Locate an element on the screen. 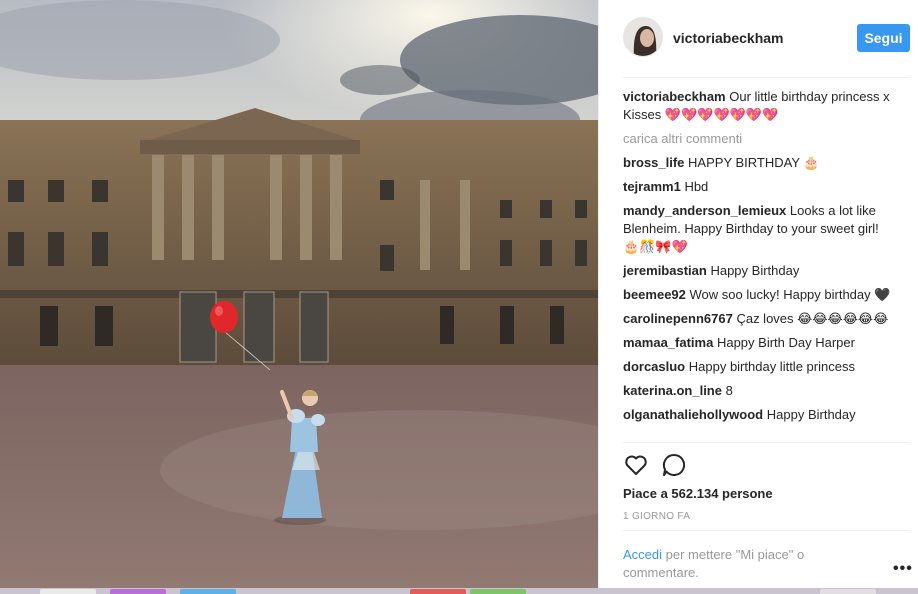  comment-username: jeremibastian is located at coordinates (665, 270).